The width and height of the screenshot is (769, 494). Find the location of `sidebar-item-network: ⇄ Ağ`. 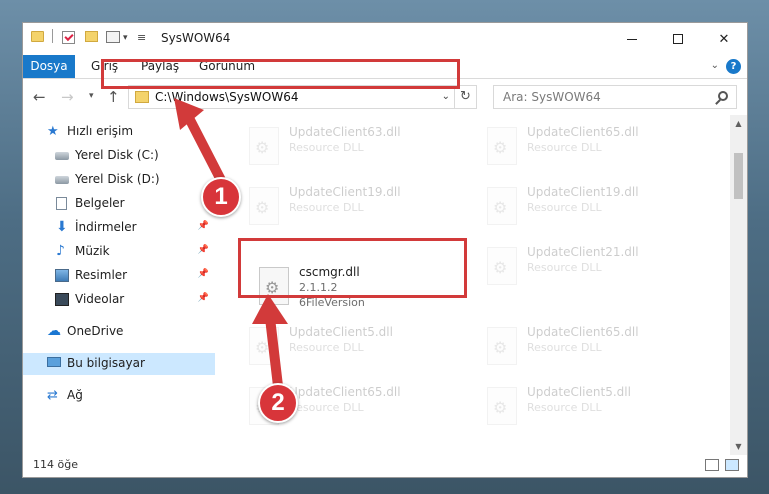

sidebar-item-network: ⇄ Ağ is located at coordinates (119, 396).